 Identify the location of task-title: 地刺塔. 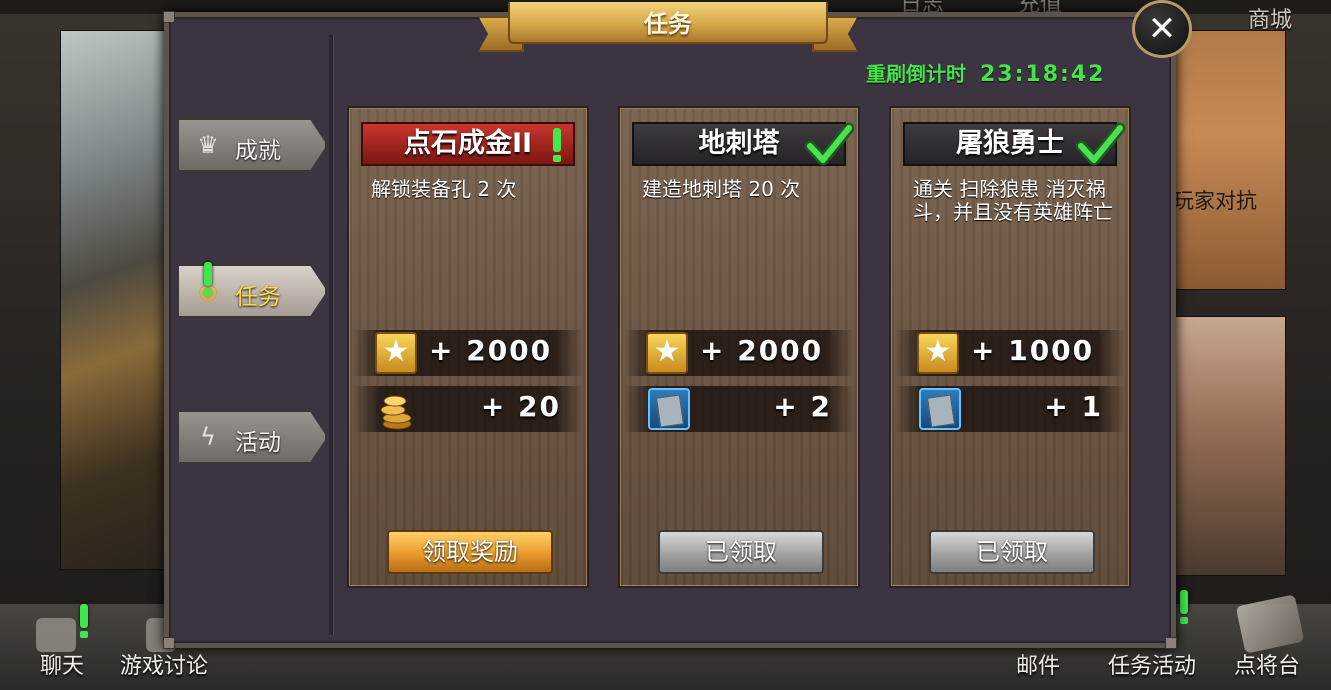
(743, 144).